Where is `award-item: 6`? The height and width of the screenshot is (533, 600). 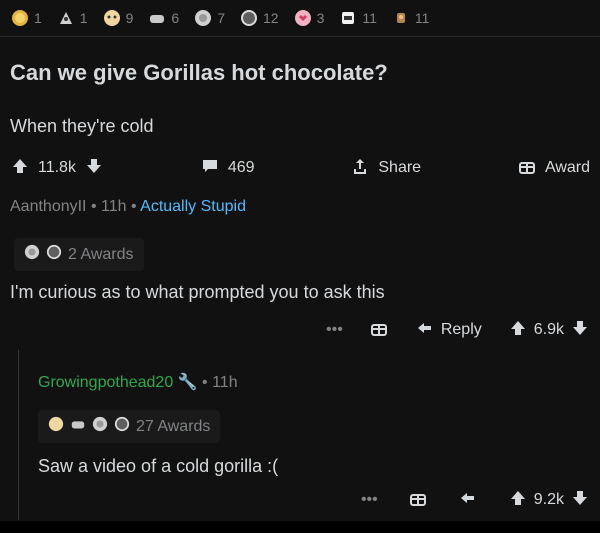
award-item: 6 is located at coordinates (163, 18).